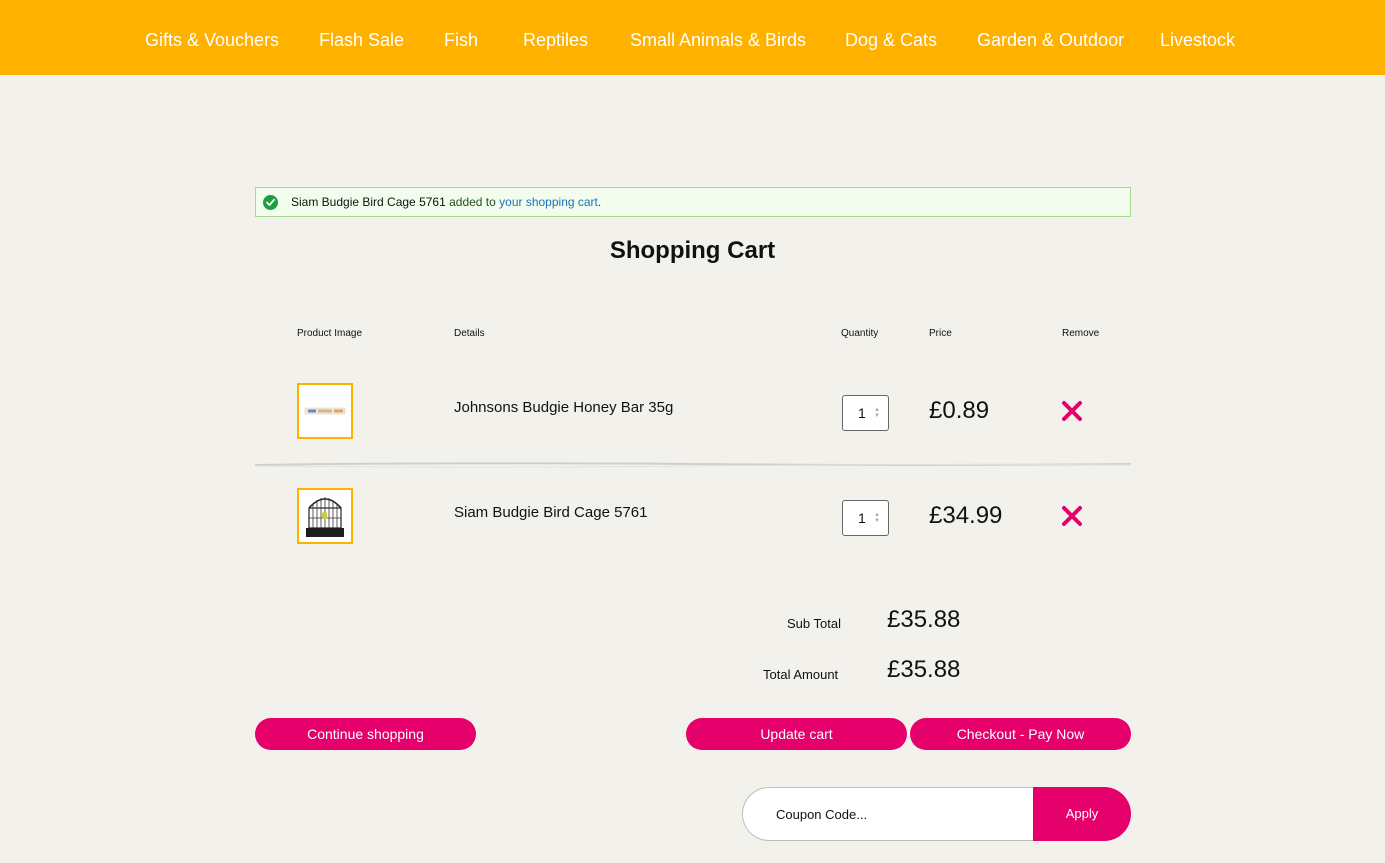 This screenshot has width=1385, height=863. Describe the element at coordinates (548, 202) in the screenshot. I see `notice-cart-link: your shopping cart` at that location.